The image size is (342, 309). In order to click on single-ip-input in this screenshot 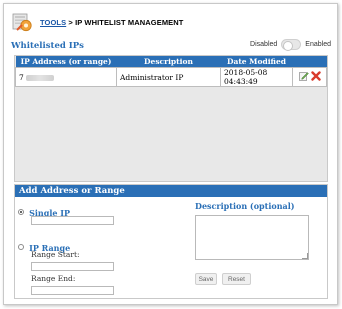, I will do `click(72, 220)`.